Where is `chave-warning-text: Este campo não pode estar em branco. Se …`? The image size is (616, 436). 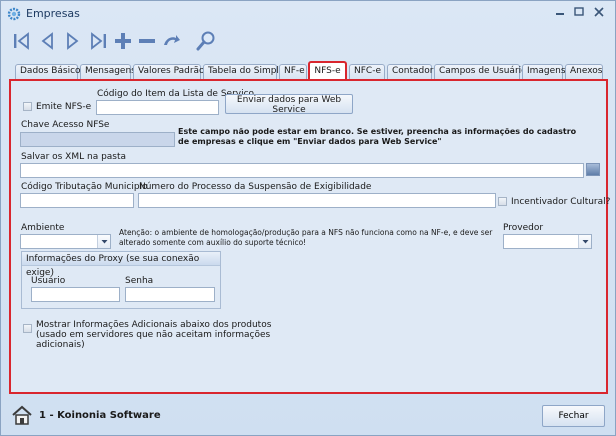
chave-warning-text: Este campo não pode estar em branco. Se … is located at coordinates (377, 136).